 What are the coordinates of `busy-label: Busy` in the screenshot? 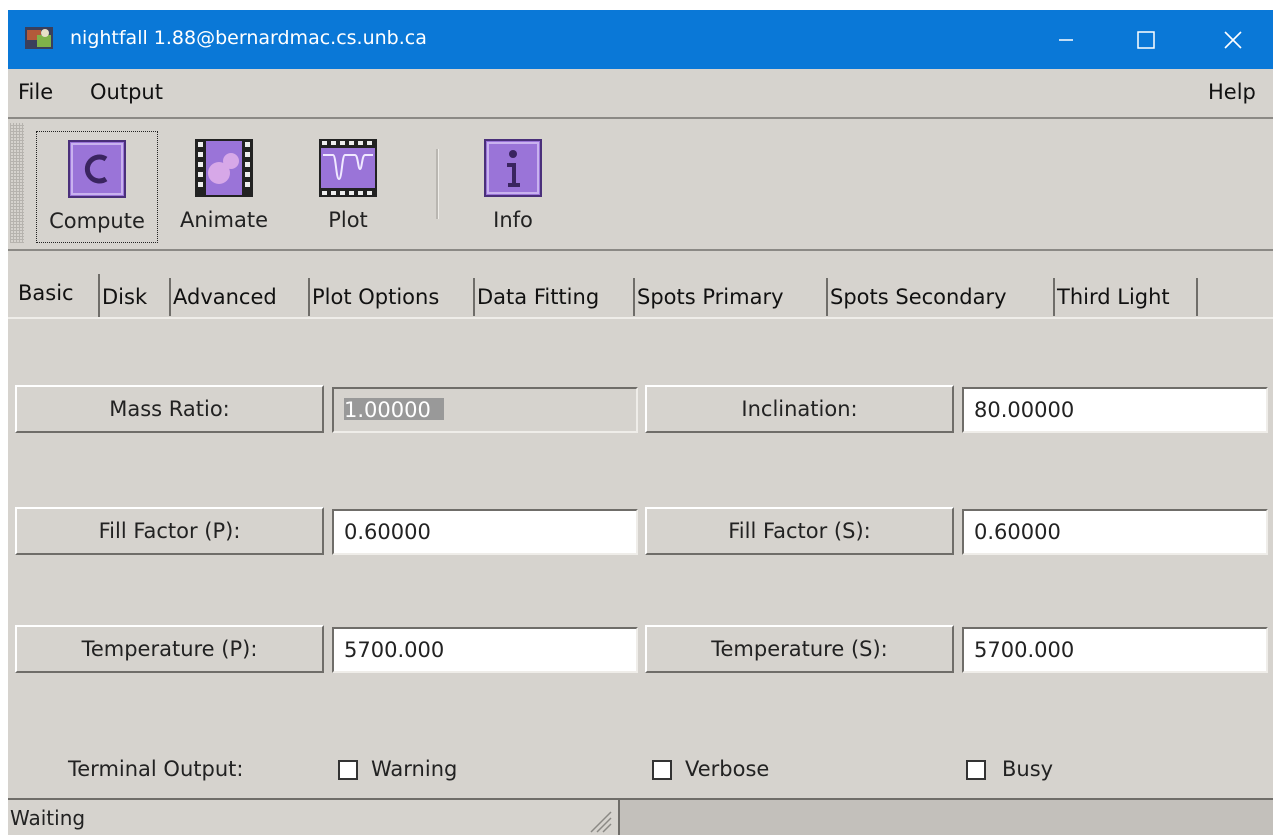 It's located at (1027, 769).